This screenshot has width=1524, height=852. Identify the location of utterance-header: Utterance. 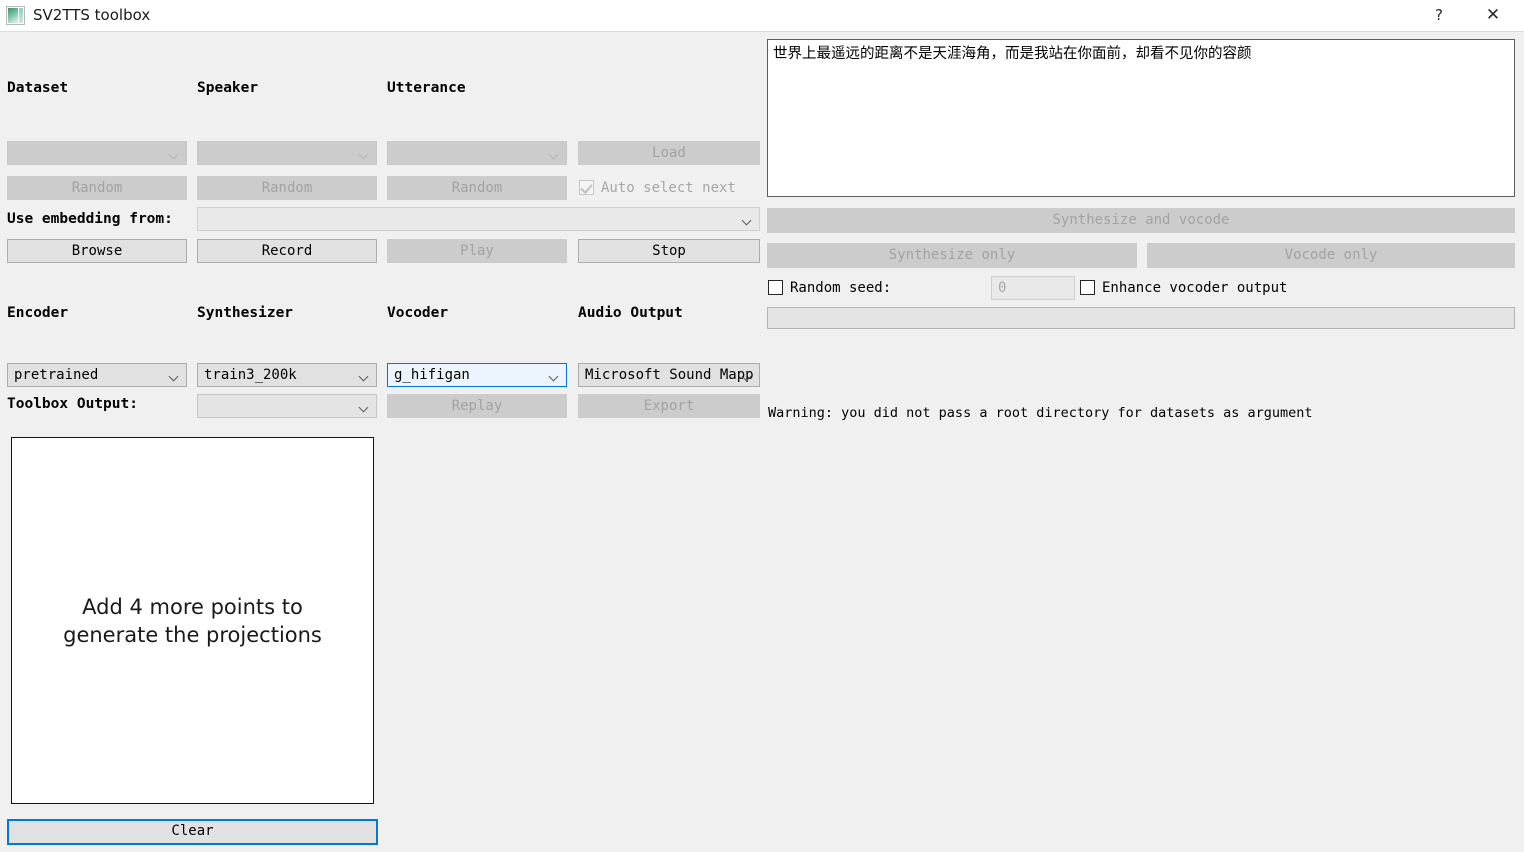
(426, 88).